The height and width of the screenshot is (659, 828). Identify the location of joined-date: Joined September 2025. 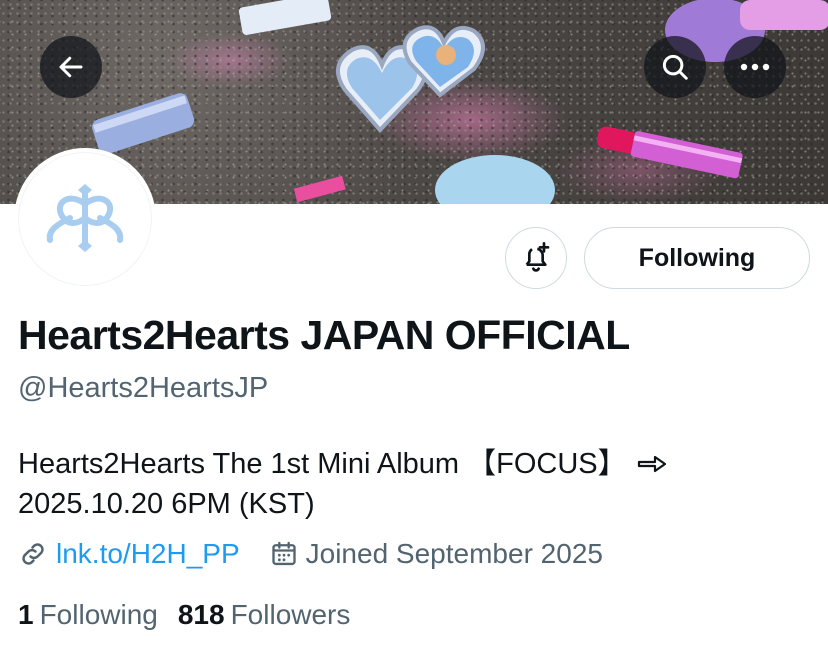
(454, 553).